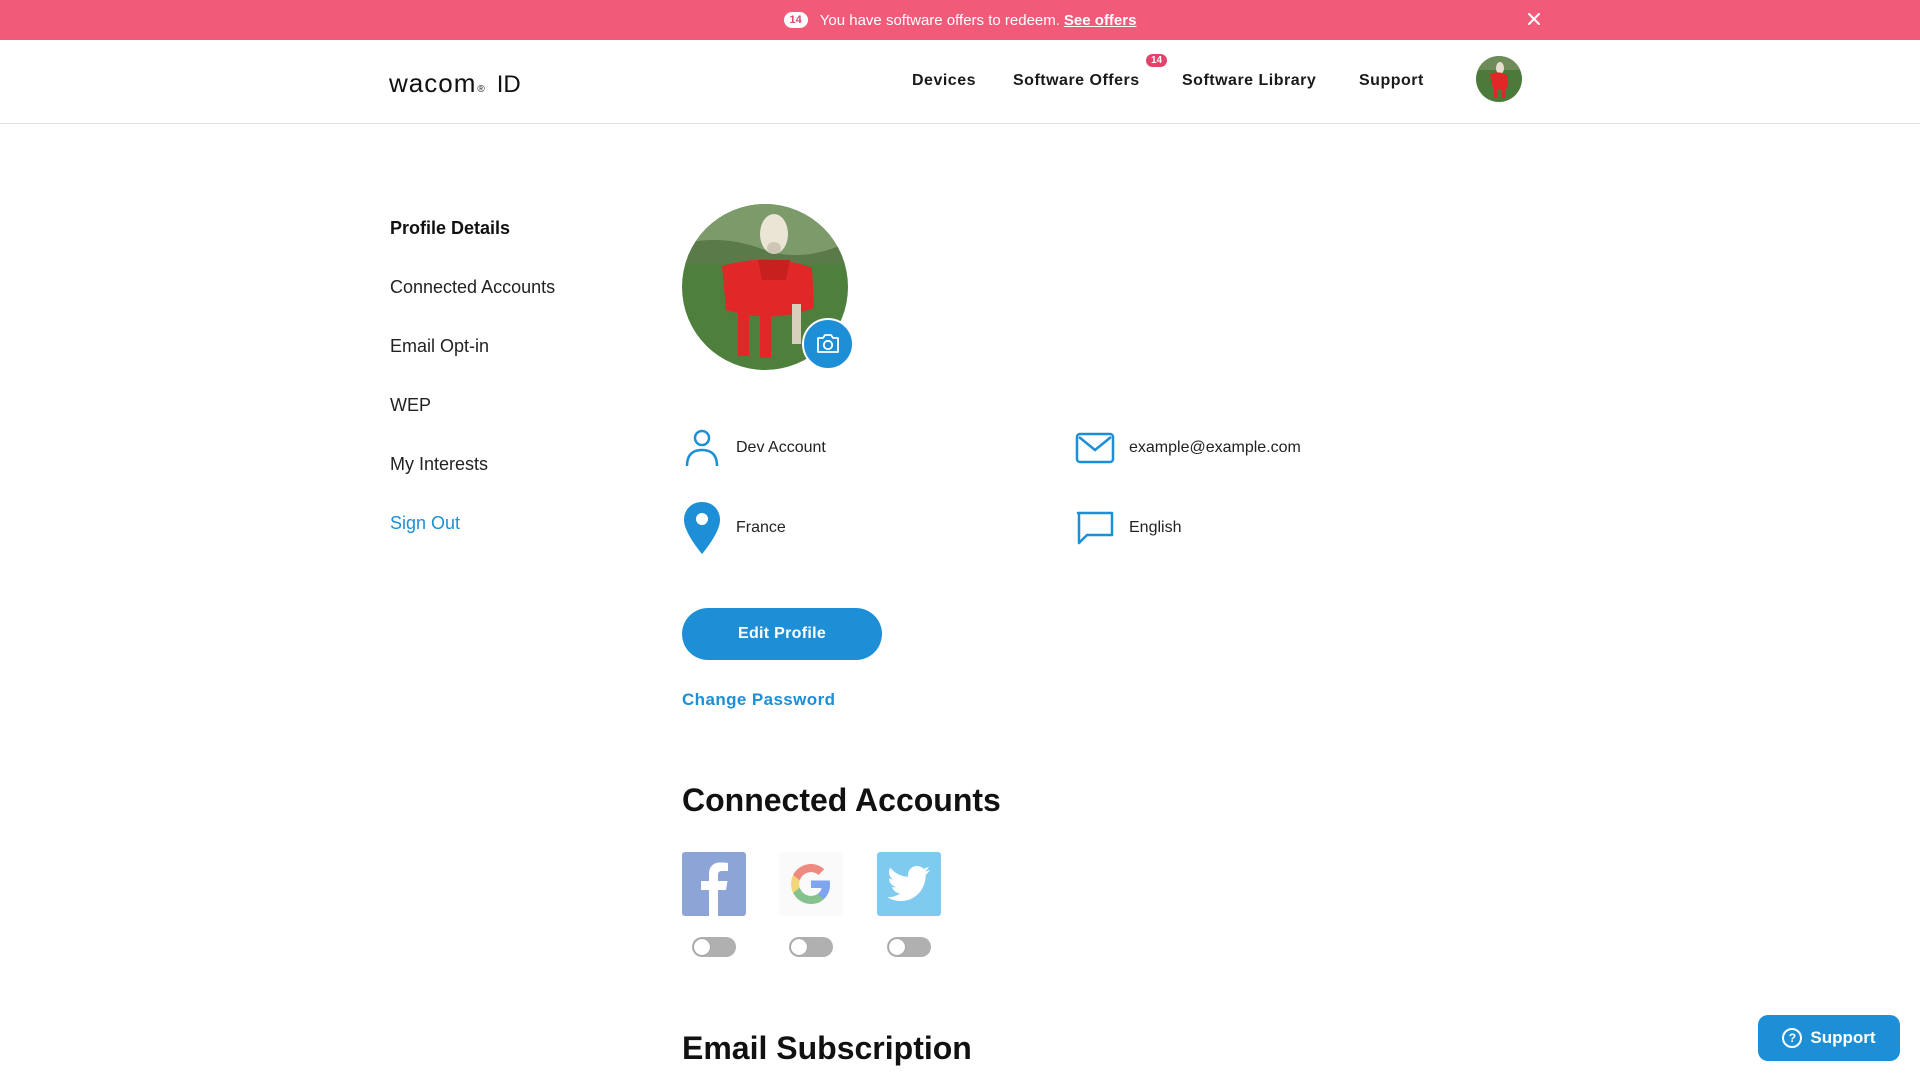 Image resolution: width=1920 pixels, height=1080 pixels. I want to click on profile-country: France, so click(761, 527).